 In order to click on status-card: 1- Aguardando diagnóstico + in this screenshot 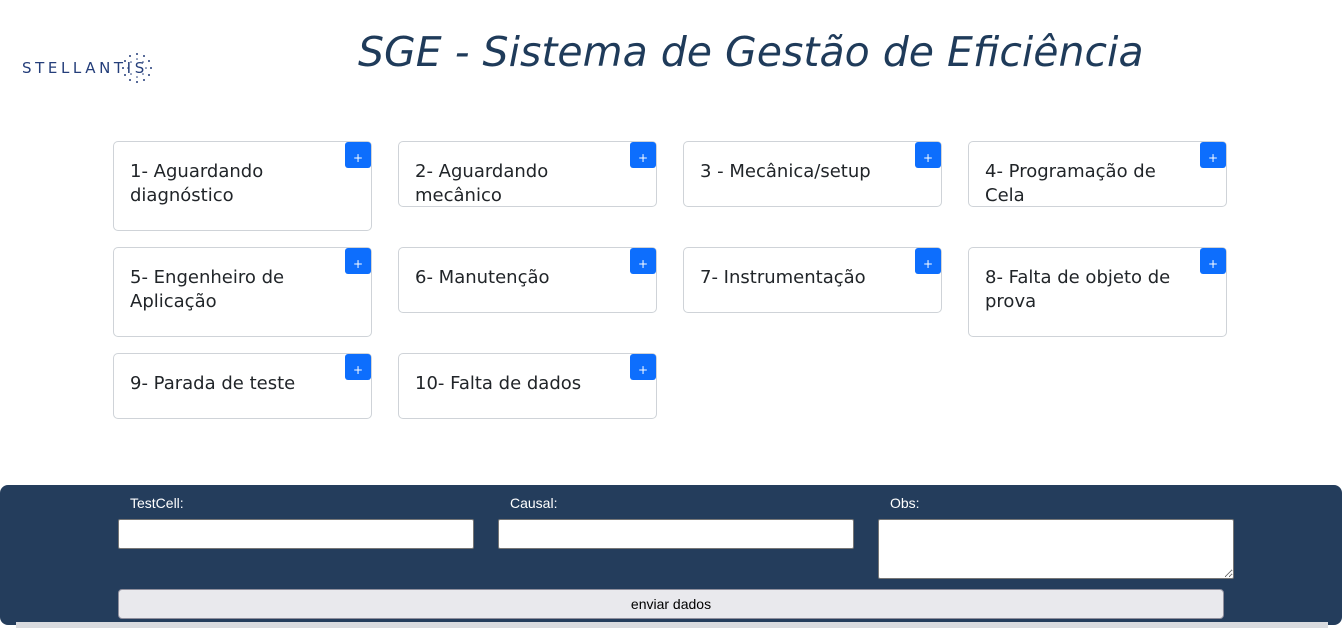, I will do `click(242, 186)`.